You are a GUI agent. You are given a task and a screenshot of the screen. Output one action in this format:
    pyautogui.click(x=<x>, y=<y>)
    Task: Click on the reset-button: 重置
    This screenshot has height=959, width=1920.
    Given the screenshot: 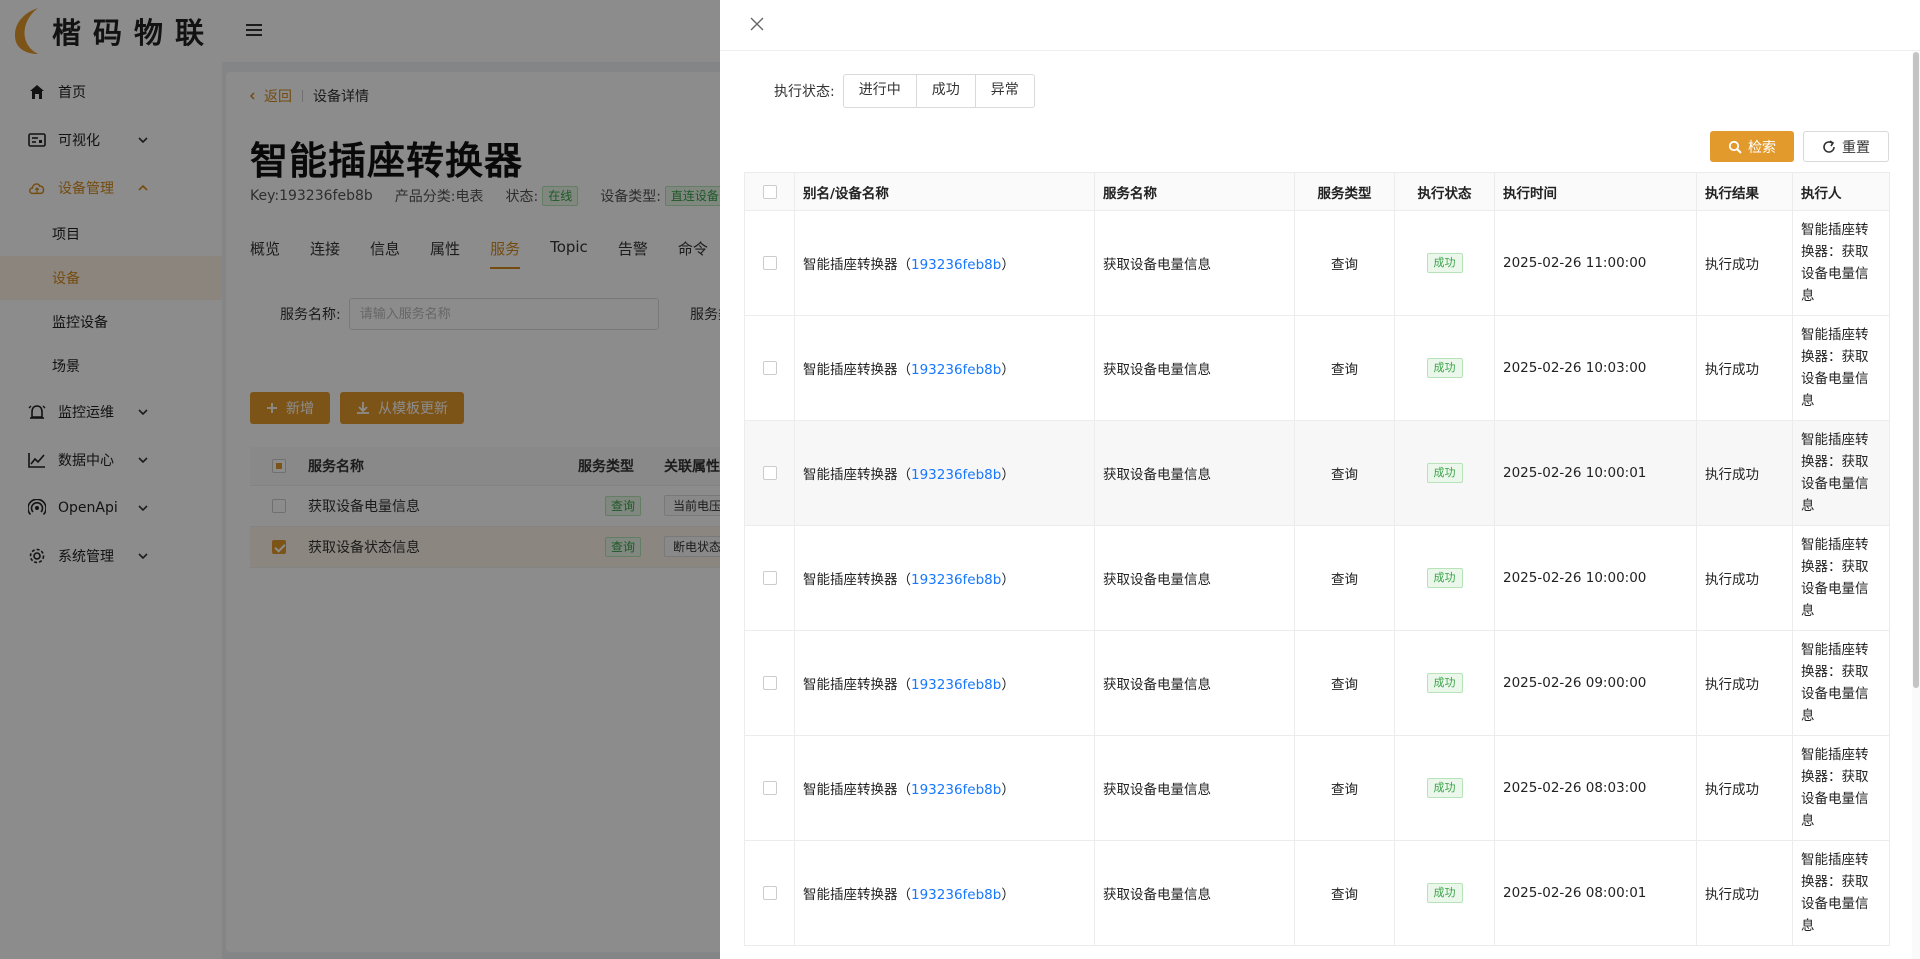 What is the action you would take?
    pyautogui.click(x=1846, y=146)
    